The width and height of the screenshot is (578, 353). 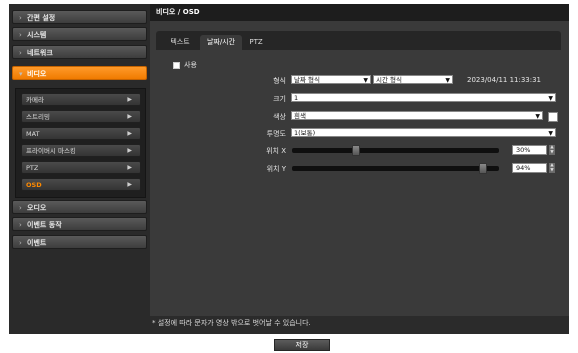 What do you see at coordinates (256, 42) in the screenshot?
I see `tab-ptz: PTZ` at bounding box center [256, 42].